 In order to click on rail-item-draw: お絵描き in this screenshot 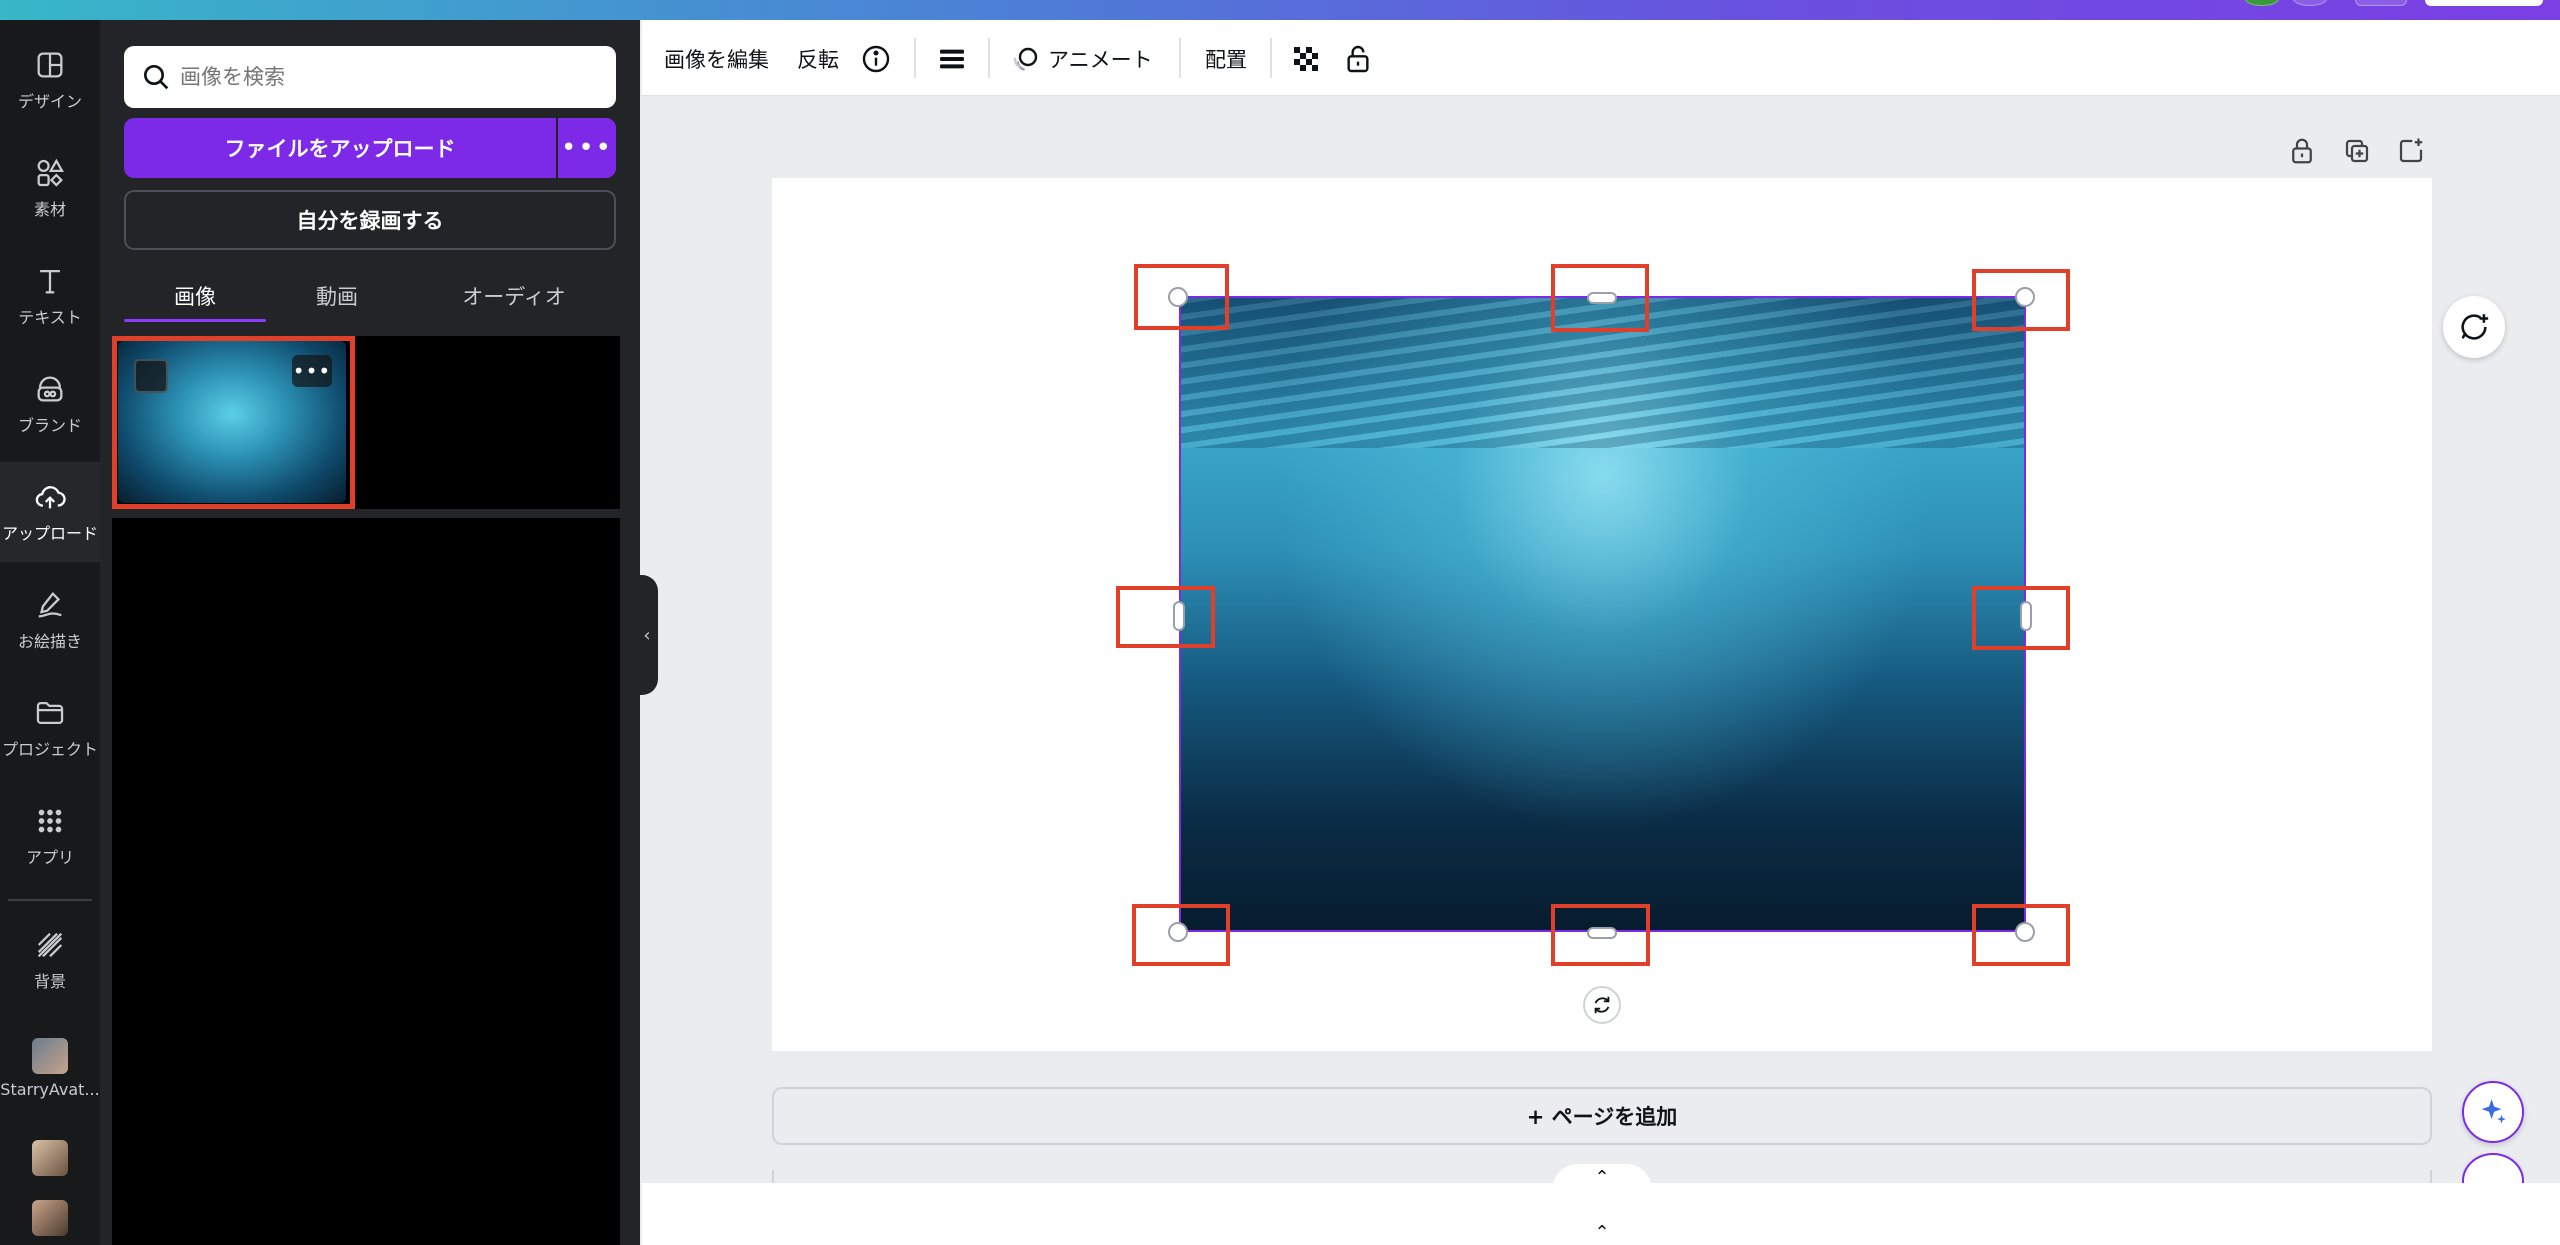, I will do `click(50, 620)`.